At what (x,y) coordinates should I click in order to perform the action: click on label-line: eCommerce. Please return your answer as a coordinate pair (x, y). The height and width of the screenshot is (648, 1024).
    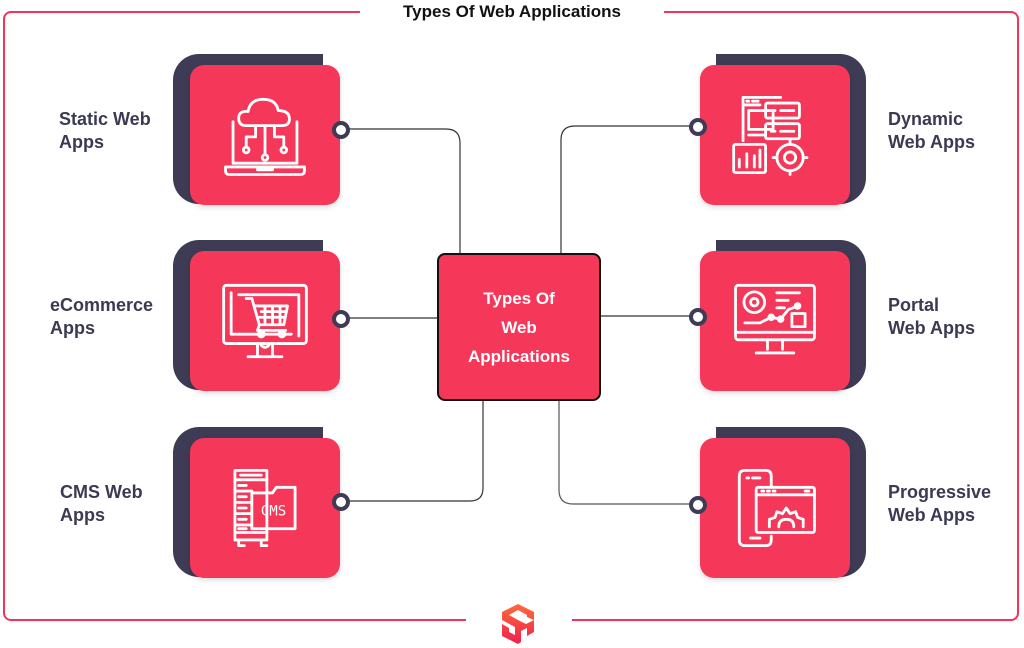
    Looking at the image, I should click on (102, 305).